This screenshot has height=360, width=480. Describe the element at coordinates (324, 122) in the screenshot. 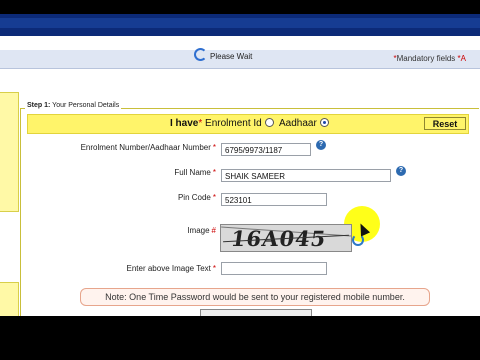

I see `aadhaar-radio` at that location.